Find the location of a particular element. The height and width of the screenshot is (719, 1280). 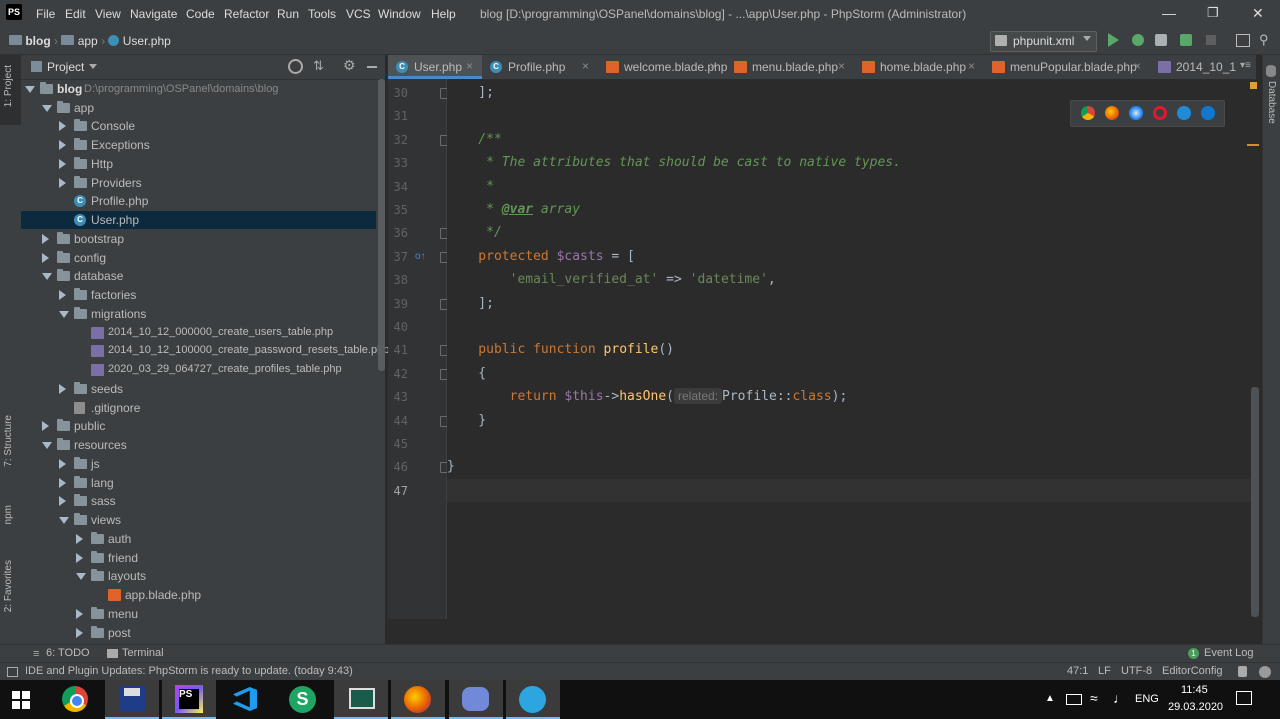

code-line: } is located at coordinates (849, 420).